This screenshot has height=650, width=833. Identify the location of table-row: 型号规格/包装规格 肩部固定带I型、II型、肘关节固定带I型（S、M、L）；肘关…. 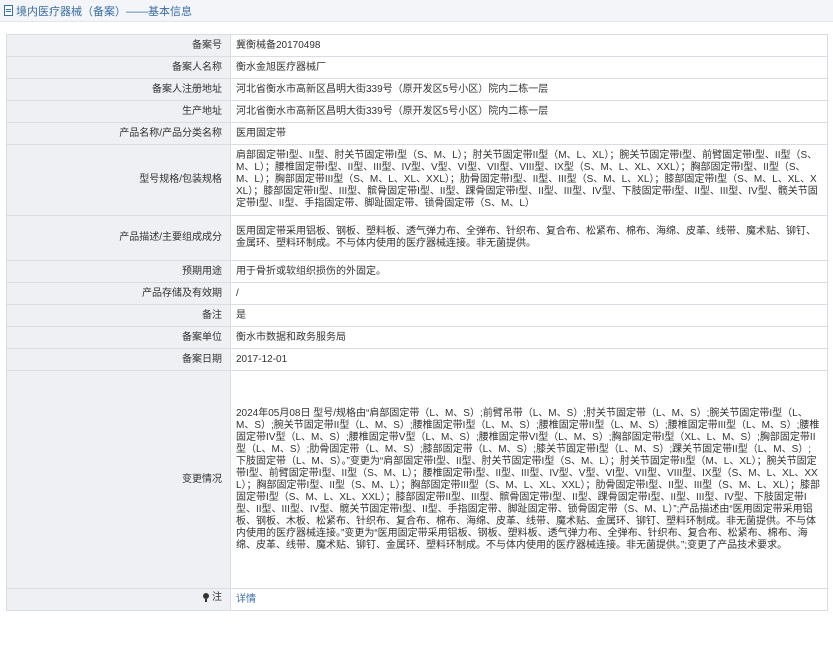
(417, 180).